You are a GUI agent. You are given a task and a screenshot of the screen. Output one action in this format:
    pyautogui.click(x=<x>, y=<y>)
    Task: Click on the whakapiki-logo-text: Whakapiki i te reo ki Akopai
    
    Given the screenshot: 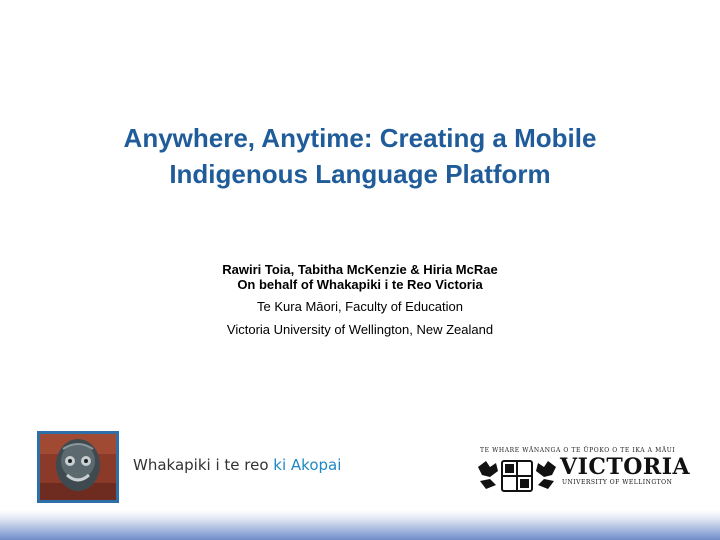 What is the action you would take?
    pyautogui.click(x=237, y=465)
    